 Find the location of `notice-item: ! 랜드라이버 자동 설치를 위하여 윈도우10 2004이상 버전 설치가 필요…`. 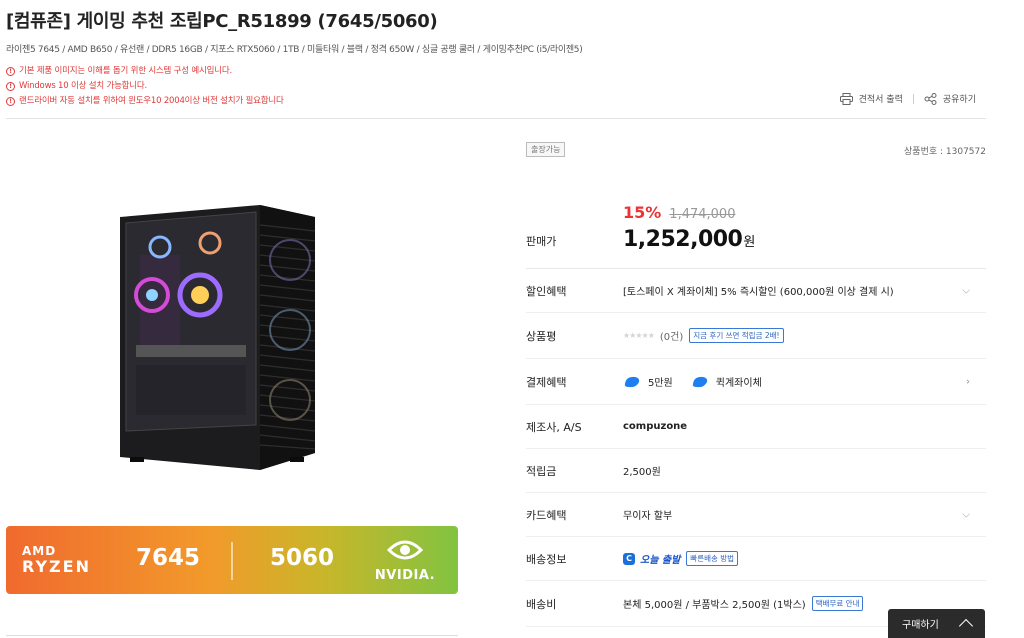

notice-item: ! 랜드라이버 자동 설치를 위하여 윈도우10 2004이상 버전 설치가 필요… is located at coordinates (145, 101).